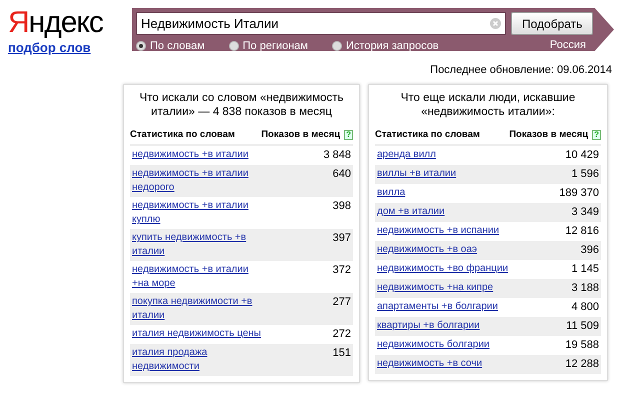 This screenshot has height=405, width=627. Describe the element at coordinates (585, 212) in the screenshot. I see `count-cell: 3 349` at that location.